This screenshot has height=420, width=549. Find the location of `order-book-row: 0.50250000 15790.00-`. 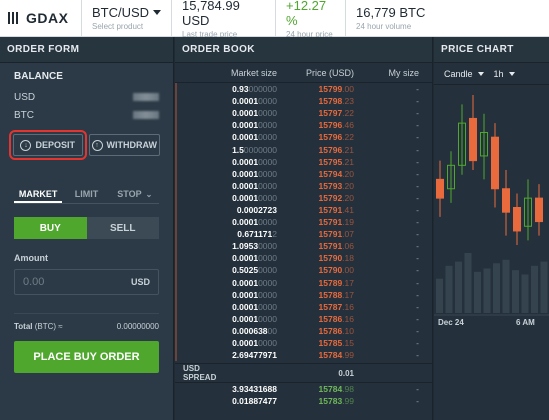

order-book-row: 0.50250000 15790.00- is located at coordinates (303, 270).